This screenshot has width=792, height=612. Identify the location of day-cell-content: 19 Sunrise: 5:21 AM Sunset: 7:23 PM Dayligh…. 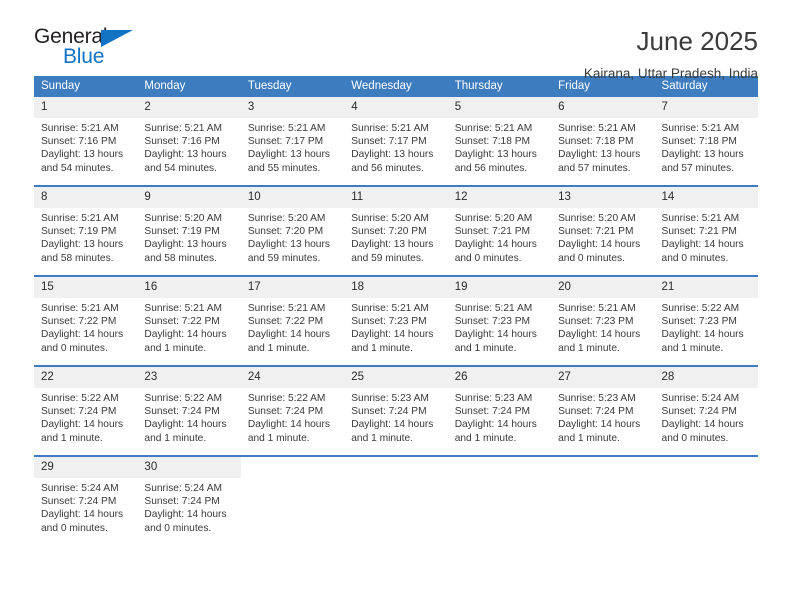
(499, 321).